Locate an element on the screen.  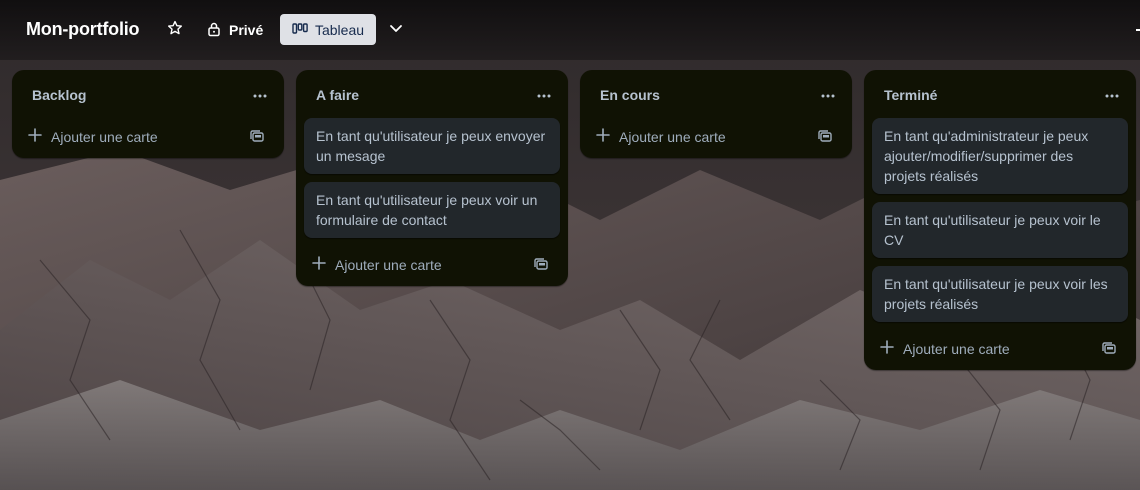
list-header: En cours is located at coordinates (716, 94).